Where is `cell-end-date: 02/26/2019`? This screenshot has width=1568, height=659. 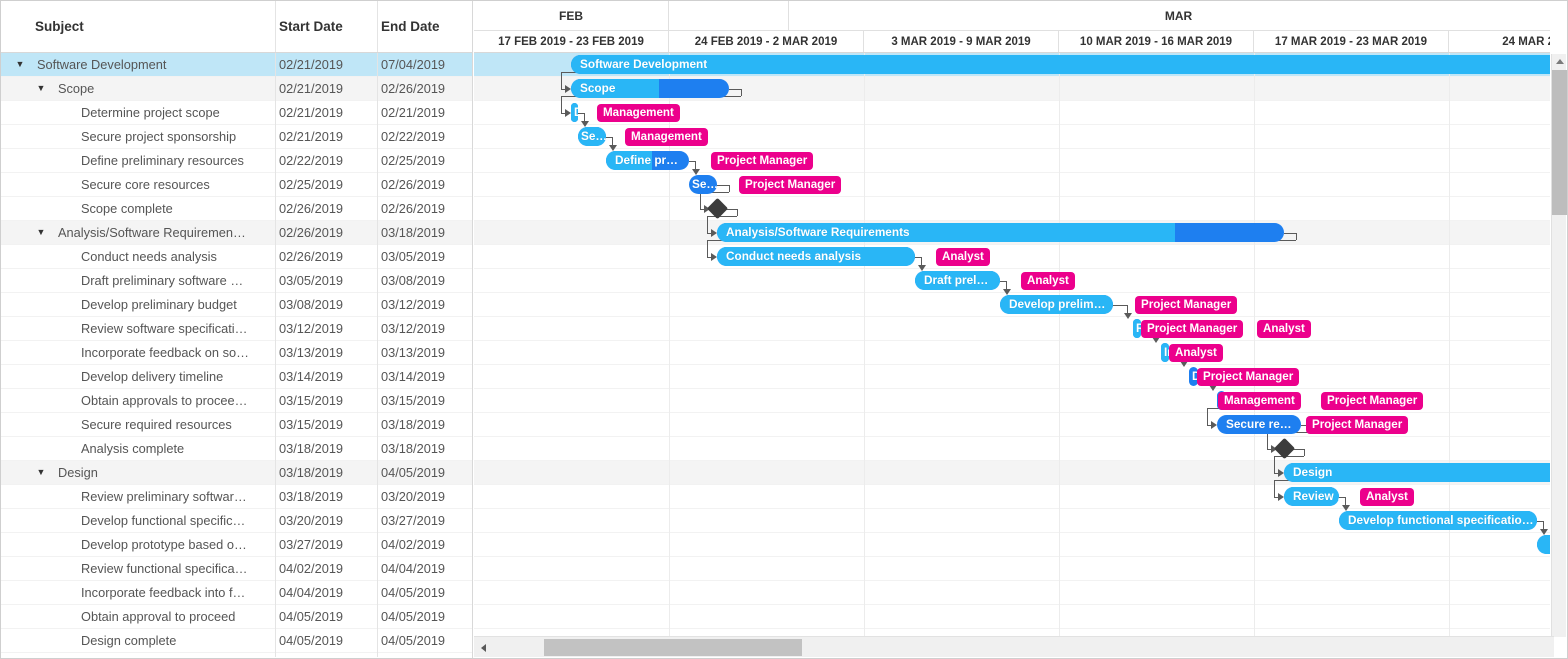 cell-end-date: 02/26/2019 is located at coordinates (413, 184).